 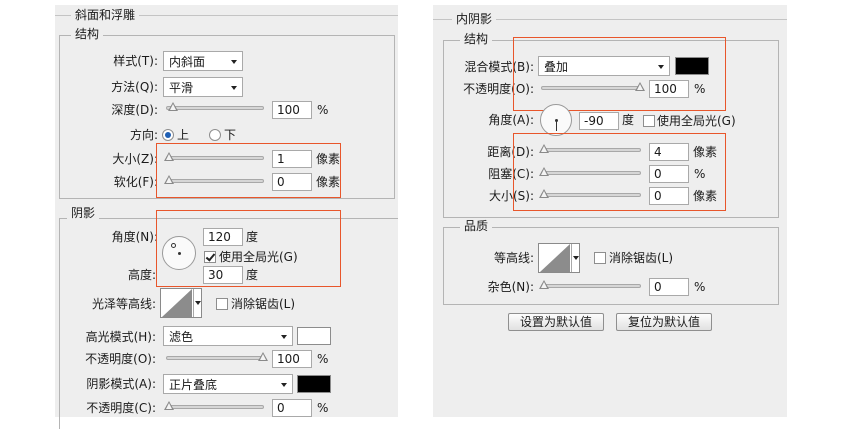 I want to click on style-value: 内斜面, so click(x=187, y=62).